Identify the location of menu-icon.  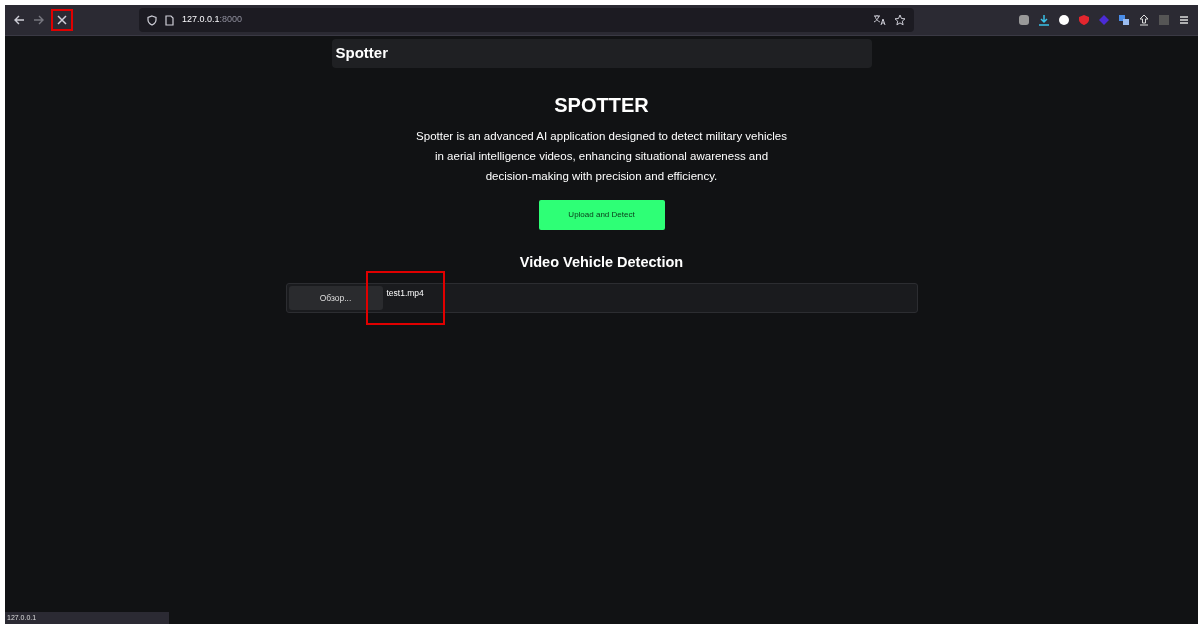
(1184, 20).